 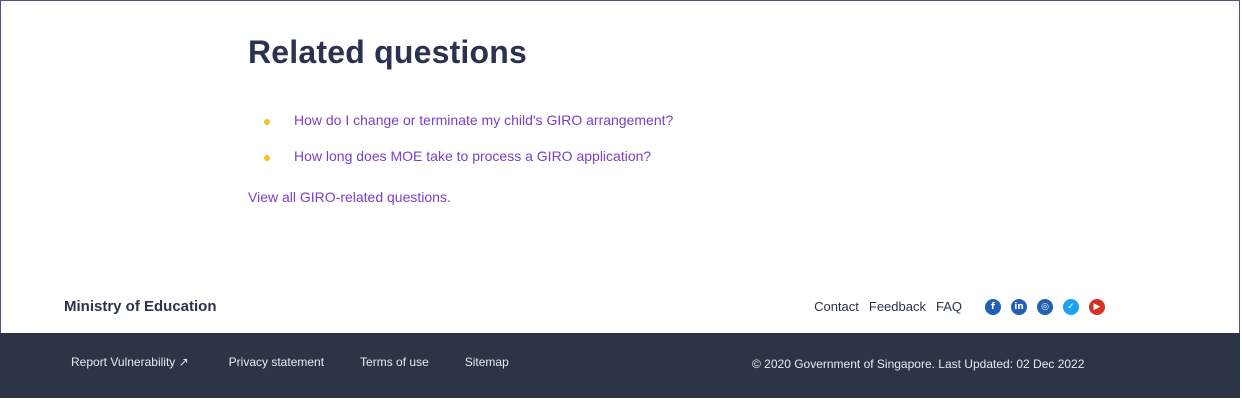 What do you see at coordinates (276, 362) in the screenshot?
I see `privacy-statement-link: Privacy statement` at bounding box center [276, 362].